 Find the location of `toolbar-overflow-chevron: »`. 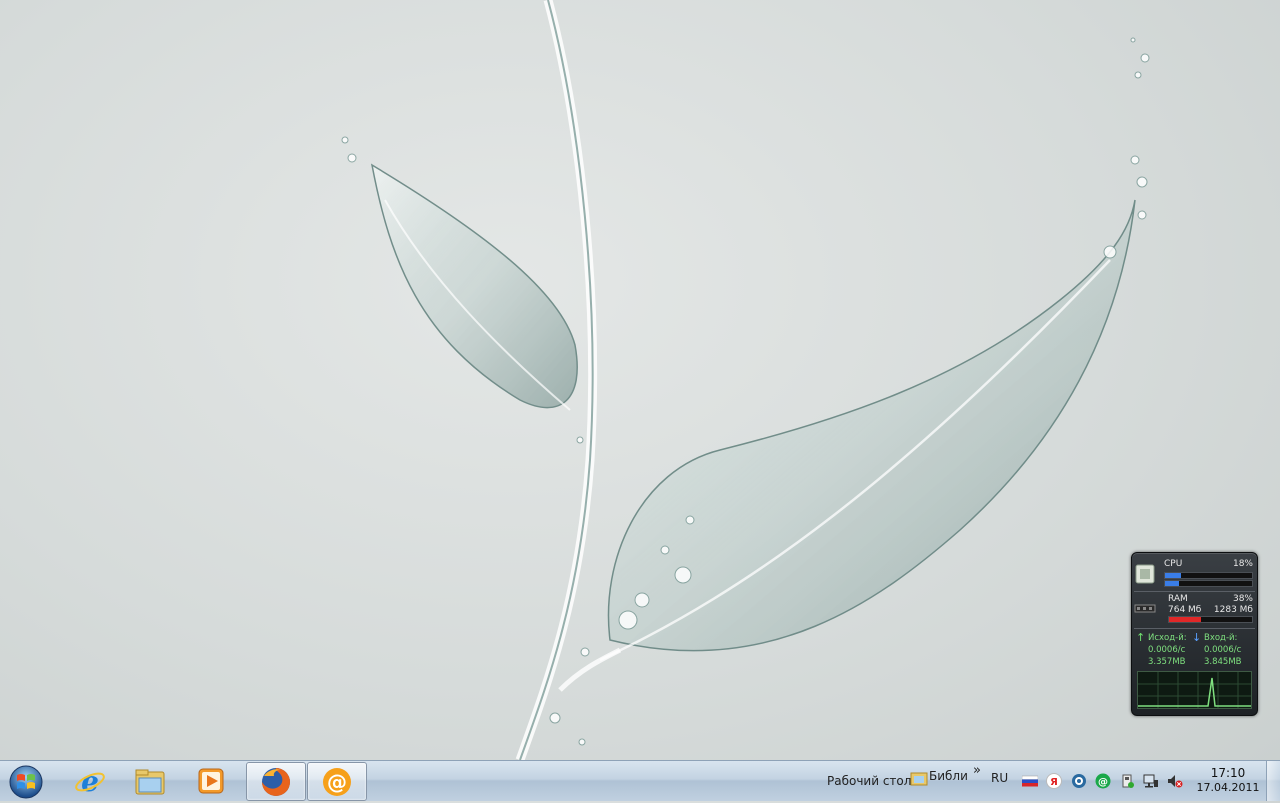

toolbar-overflow-chevron: » is located at coordinates (977, 770).